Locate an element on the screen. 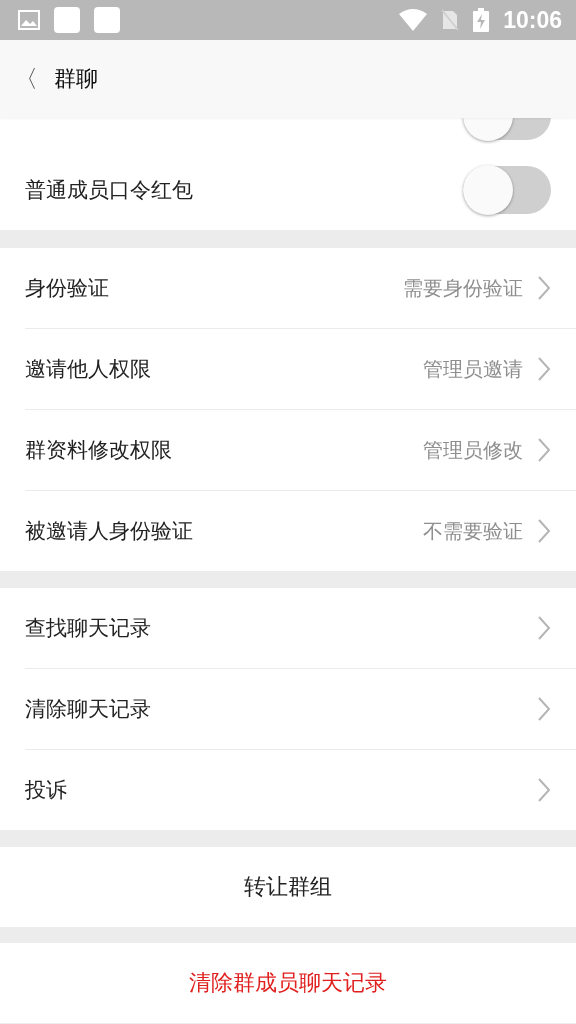 The height and width of the screenshot is (1024, 576). row-label: 邀请他人权限 is located at coordinates (88, 369).